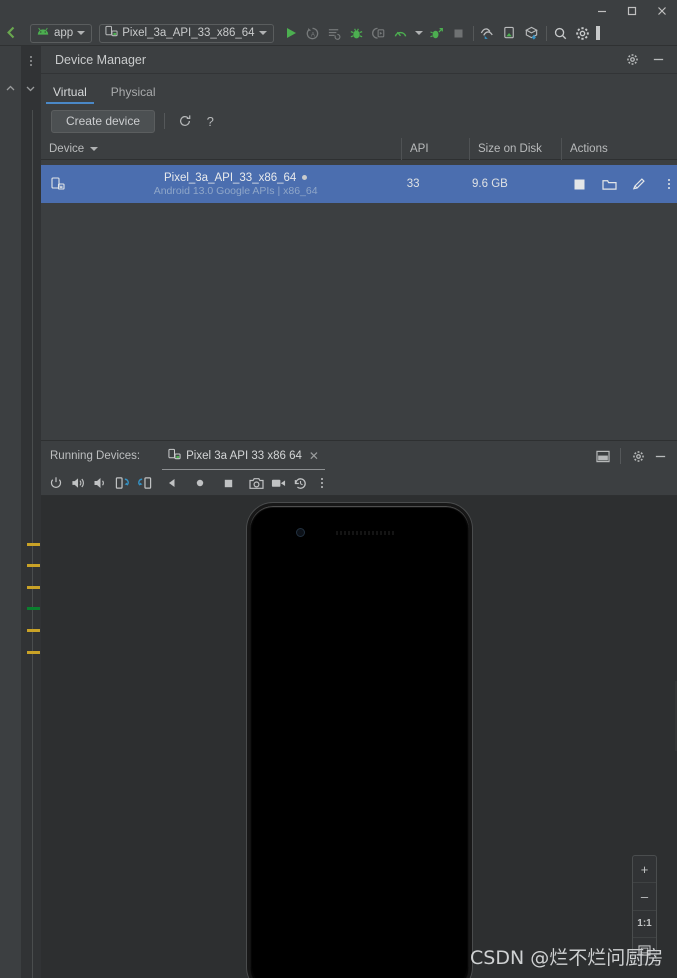 Image resolution: width=677 pixels, height=978 pixels. Describe the element at coordinates (174, 456) in the screenshot. I see `device-icon` at that location.